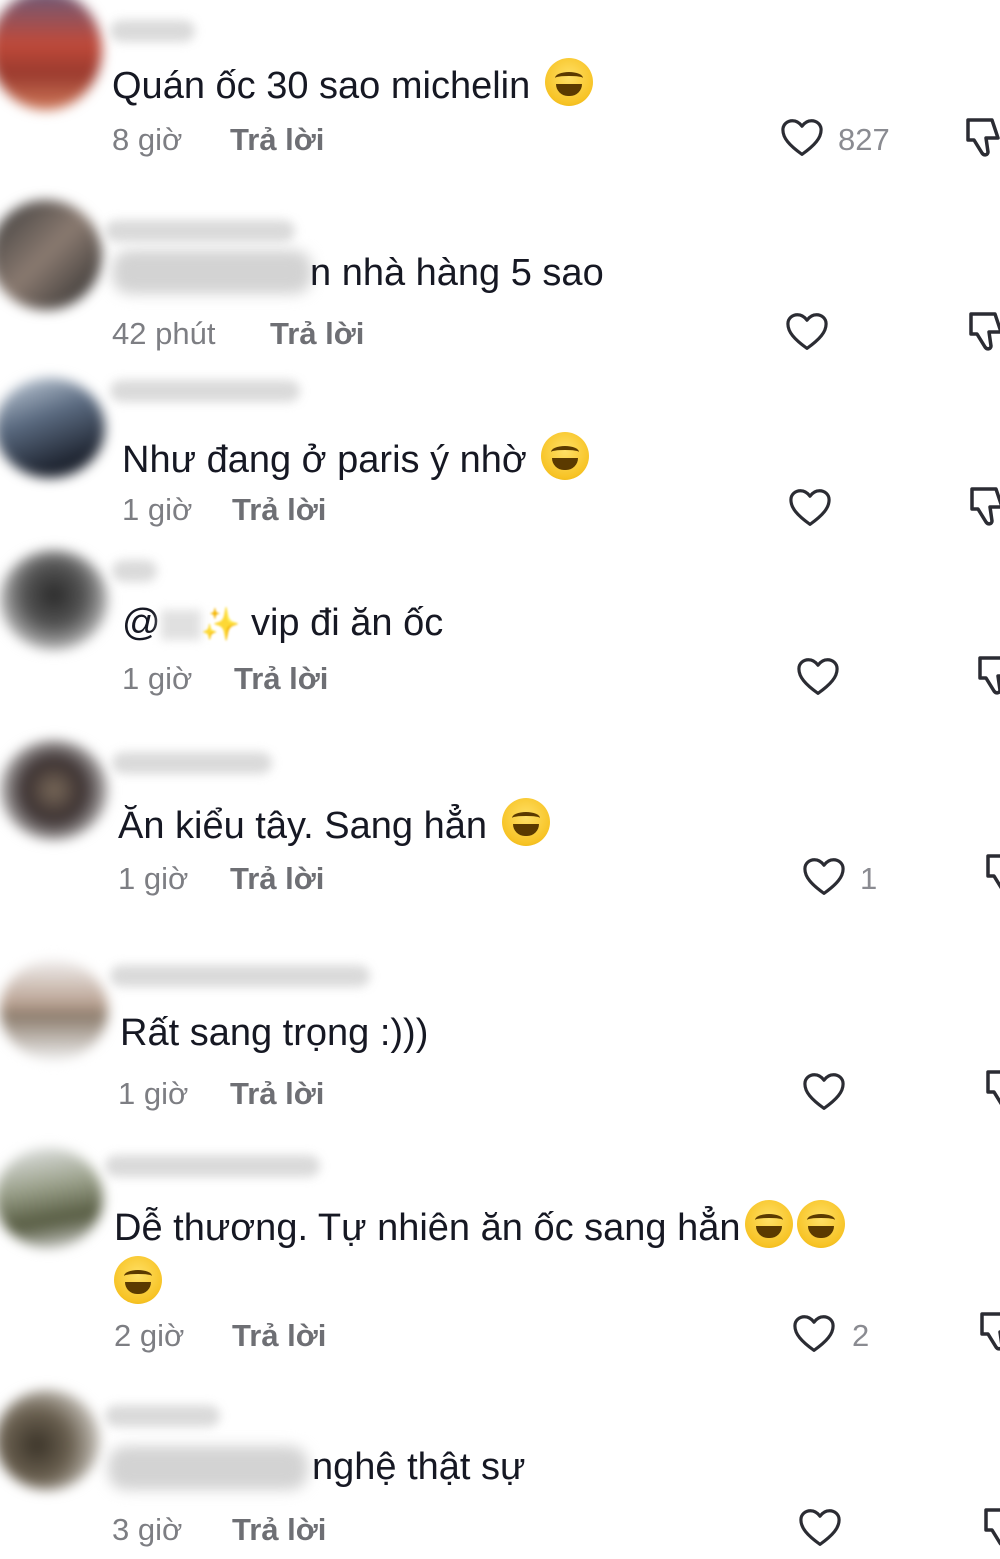 Image resolution: width=1000 pixels, height=1559 pixels. What do you see at coordinates (419, 1467) in the screenshot?
I see `comment-text: nghệ thật sự` at bounding box center [419, 1467].